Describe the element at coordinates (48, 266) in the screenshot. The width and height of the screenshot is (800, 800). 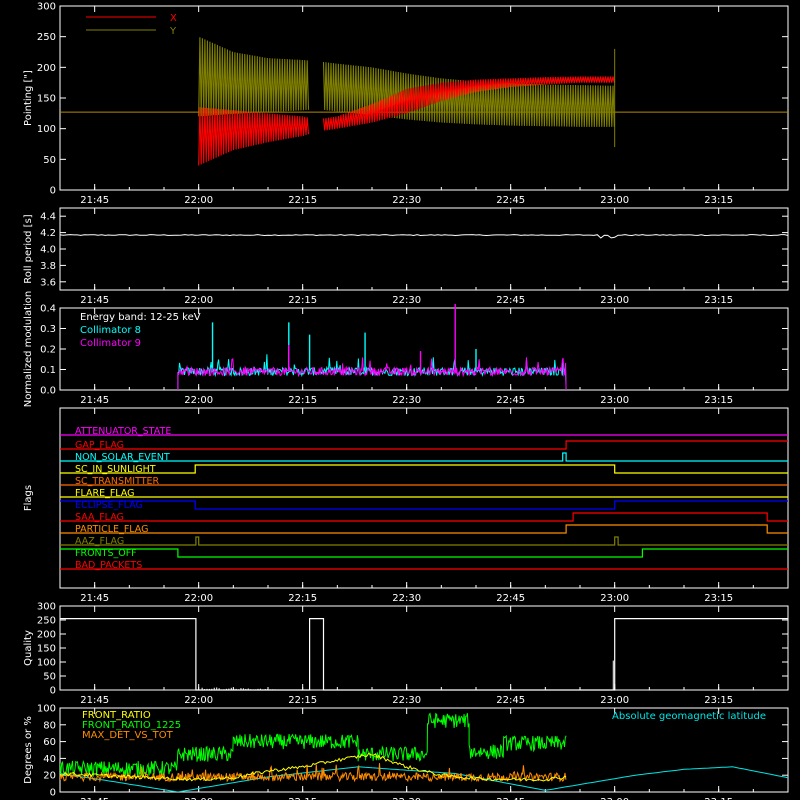
I see `ytick-label: 3.8` at that location.